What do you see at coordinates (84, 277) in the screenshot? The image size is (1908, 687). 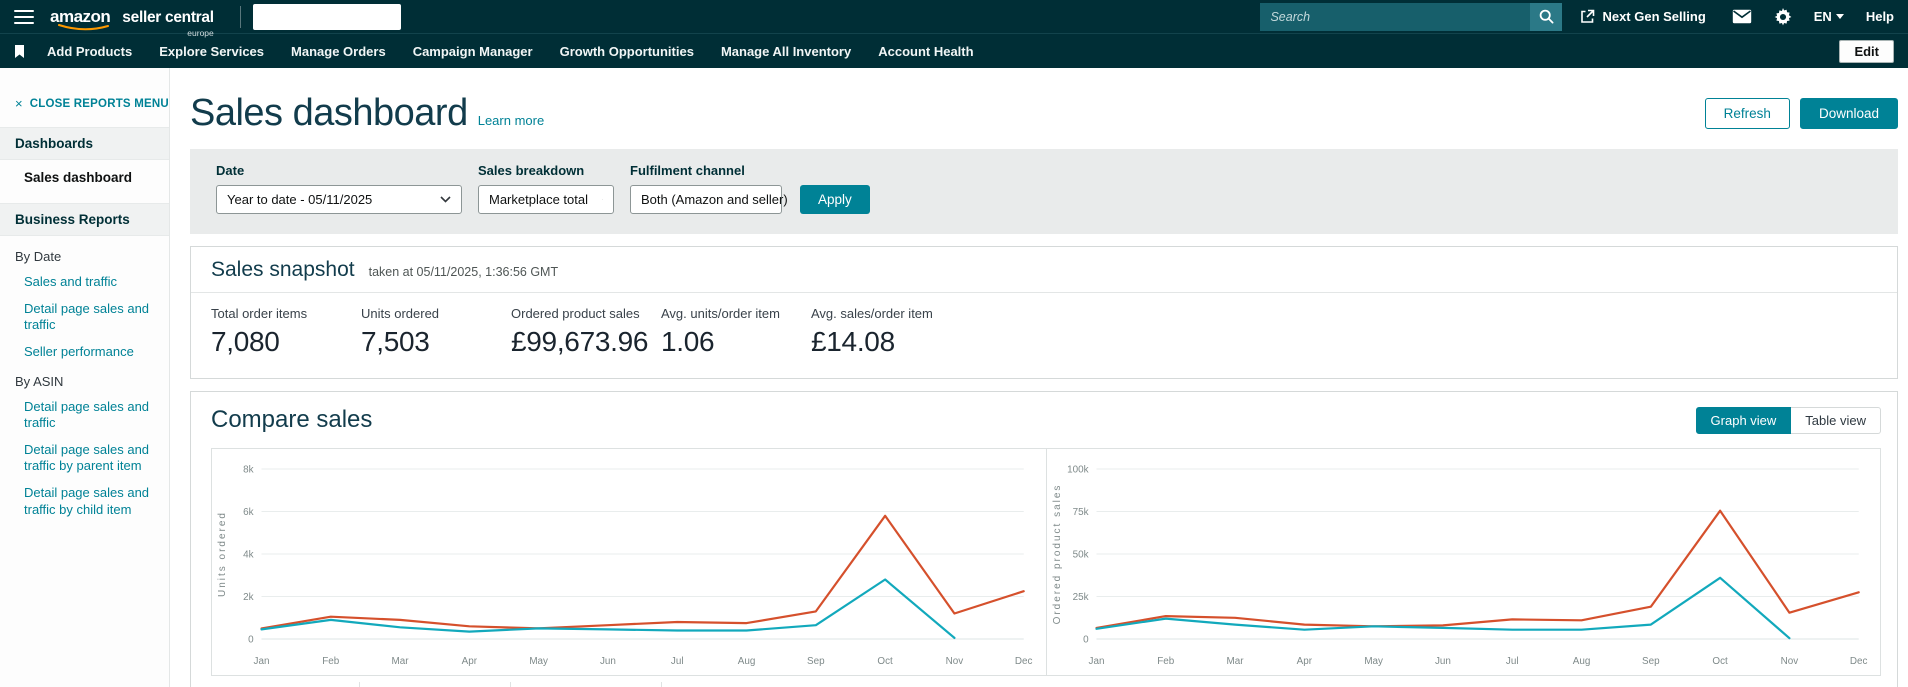 I see `sidebar-item-sales-and-traffic: Sales and traffic` at bounding box center [84, 277].